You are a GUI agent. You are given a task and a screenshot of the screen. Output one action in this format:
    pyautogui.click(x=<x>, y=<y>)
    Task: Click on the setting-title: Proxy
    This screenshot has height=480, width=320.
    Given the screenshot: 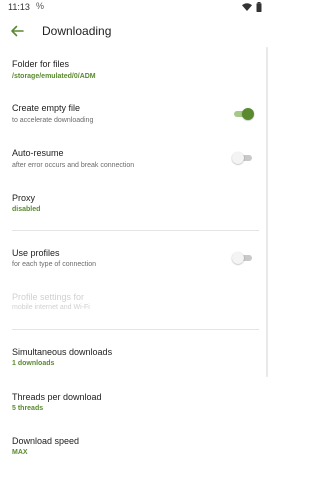 What is the action you would take?
    pyautogui.click(x=24, y=198)
    